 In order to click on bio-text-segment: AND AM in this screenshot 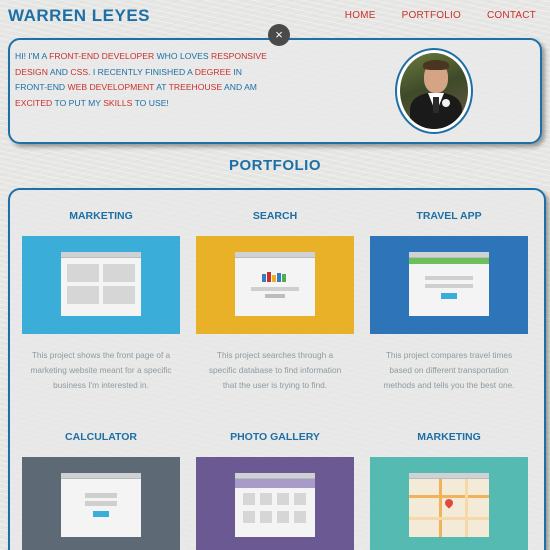, I will do `click(239, 87)`.